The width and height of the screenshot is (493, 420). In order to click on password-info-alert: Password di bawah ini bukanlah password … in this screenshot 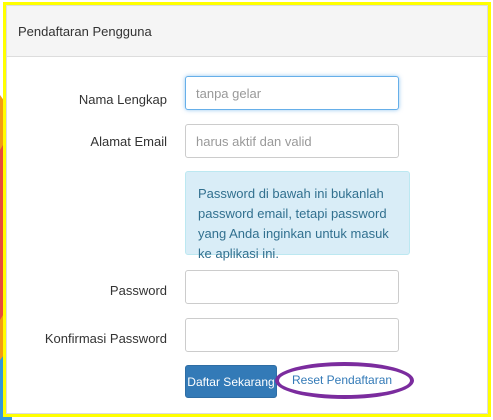, I will do `click(297, 216)`.